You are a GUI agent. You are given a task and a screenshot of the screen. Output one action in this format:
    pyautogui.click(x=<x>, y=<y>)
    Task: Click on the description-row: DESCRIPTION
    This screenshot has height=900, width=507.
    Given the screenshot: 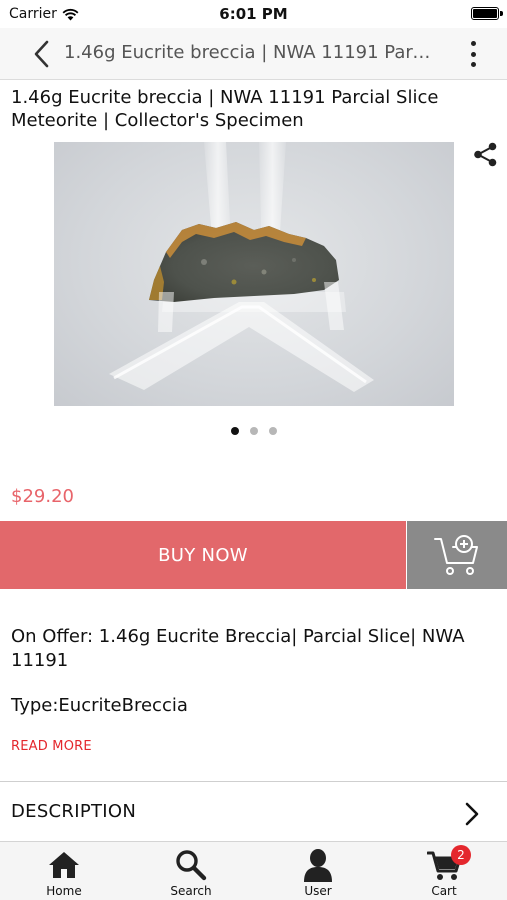 What is the action you would take?
    pyautogui.click(x=253, y=811)
    